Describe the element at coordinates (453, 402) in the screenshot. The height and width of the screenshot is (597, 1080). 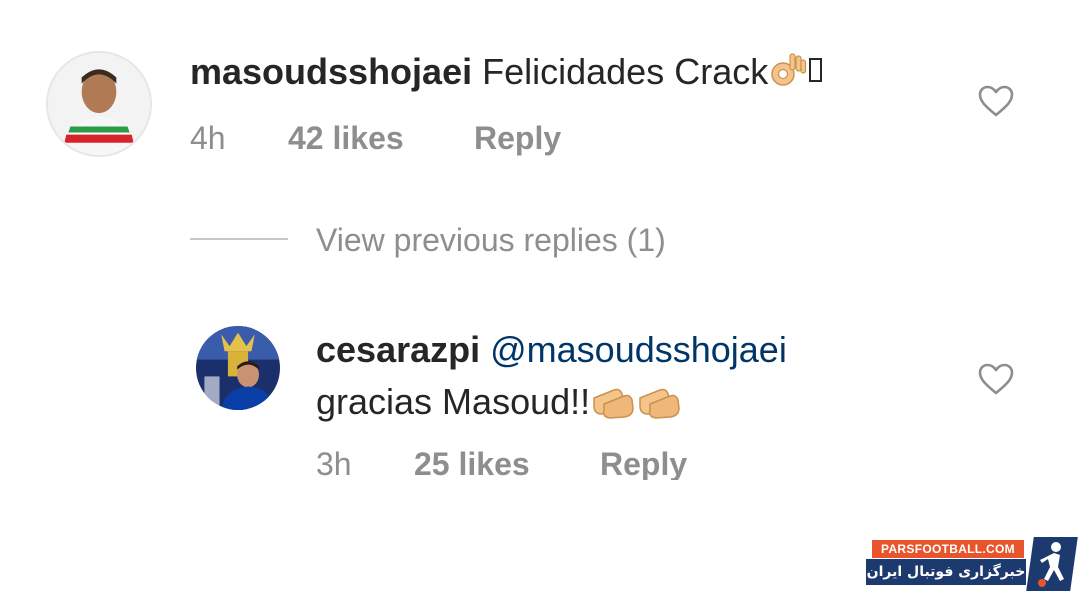
I see `comment-text: gracias Masoud!!` at that location.